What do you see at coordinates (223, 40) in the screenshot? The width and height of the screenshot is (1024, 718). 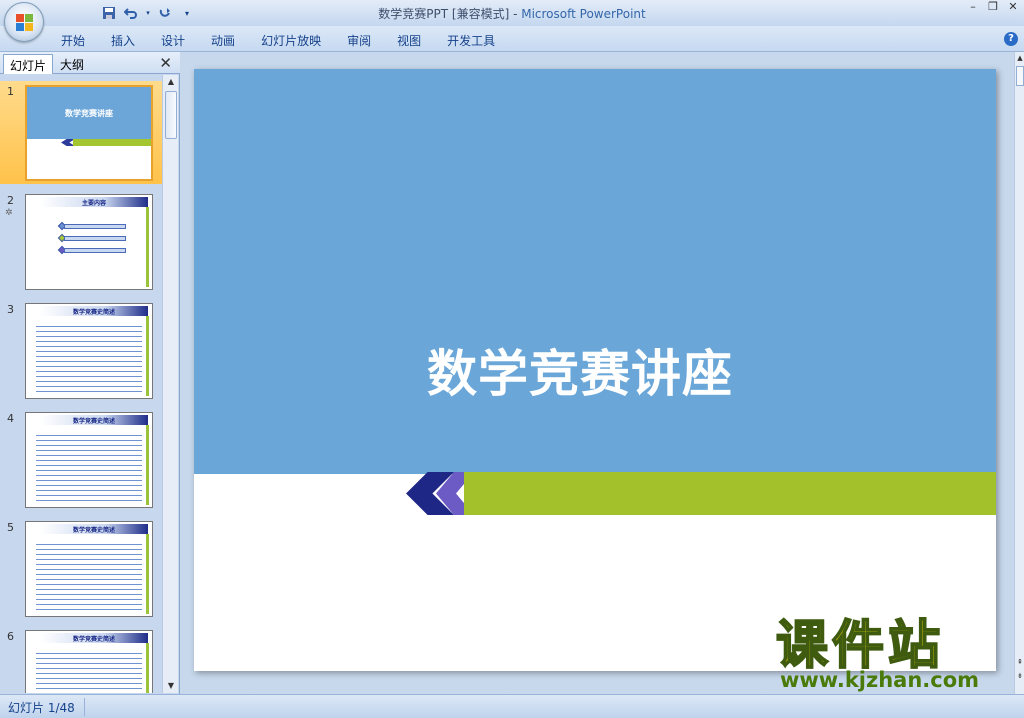 I see `tab-animations: 动画` at bounding box center [223, 40].